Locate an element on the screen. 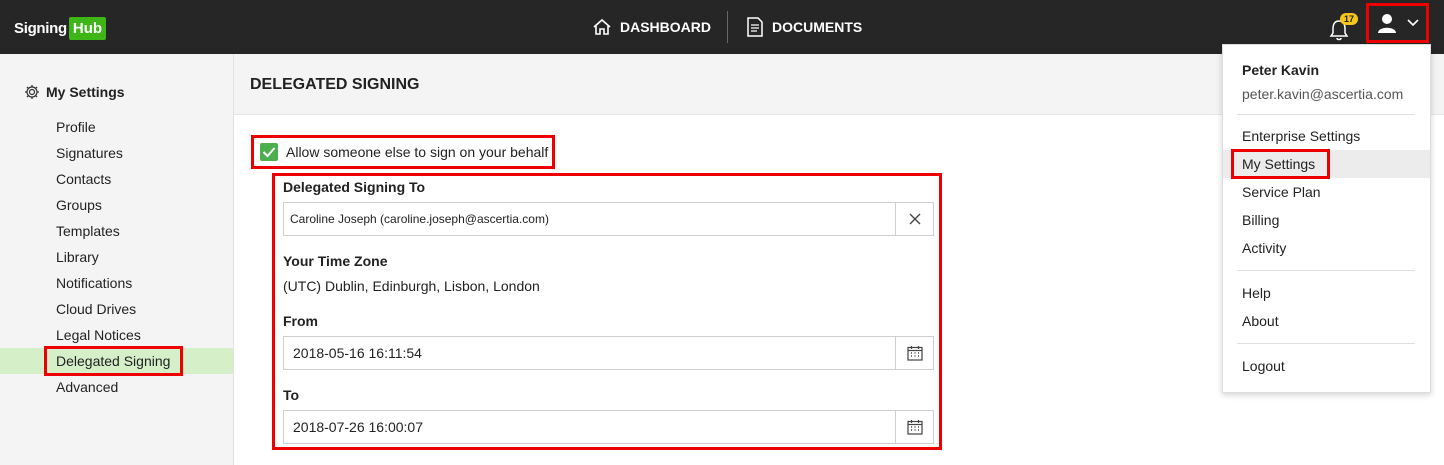 The width and height of the screenshot is (1444, 465). sidebar-item-library: Library is located at coordinates (77, 257).